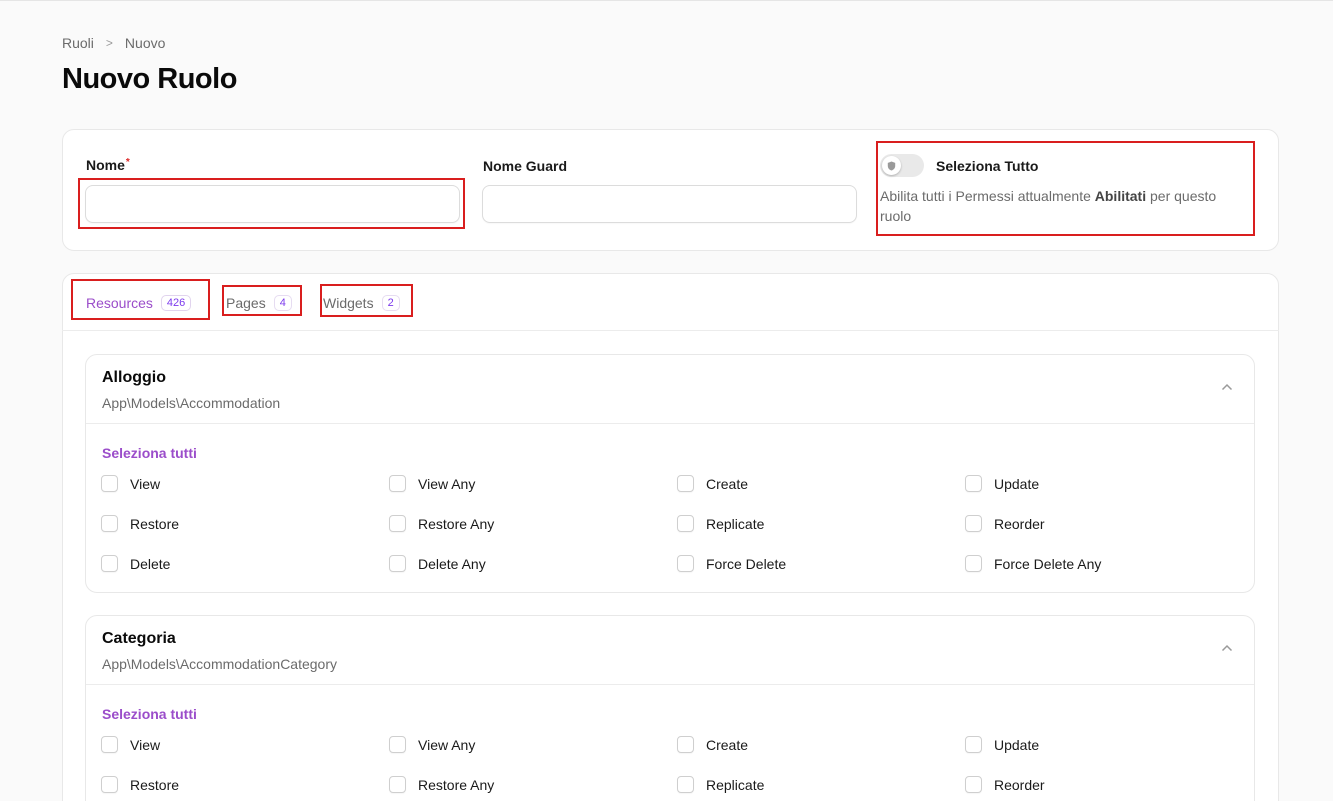  Describe the element at coordinates (108, 165) in the screenshot. I see `name-label: Nome*` at that location.